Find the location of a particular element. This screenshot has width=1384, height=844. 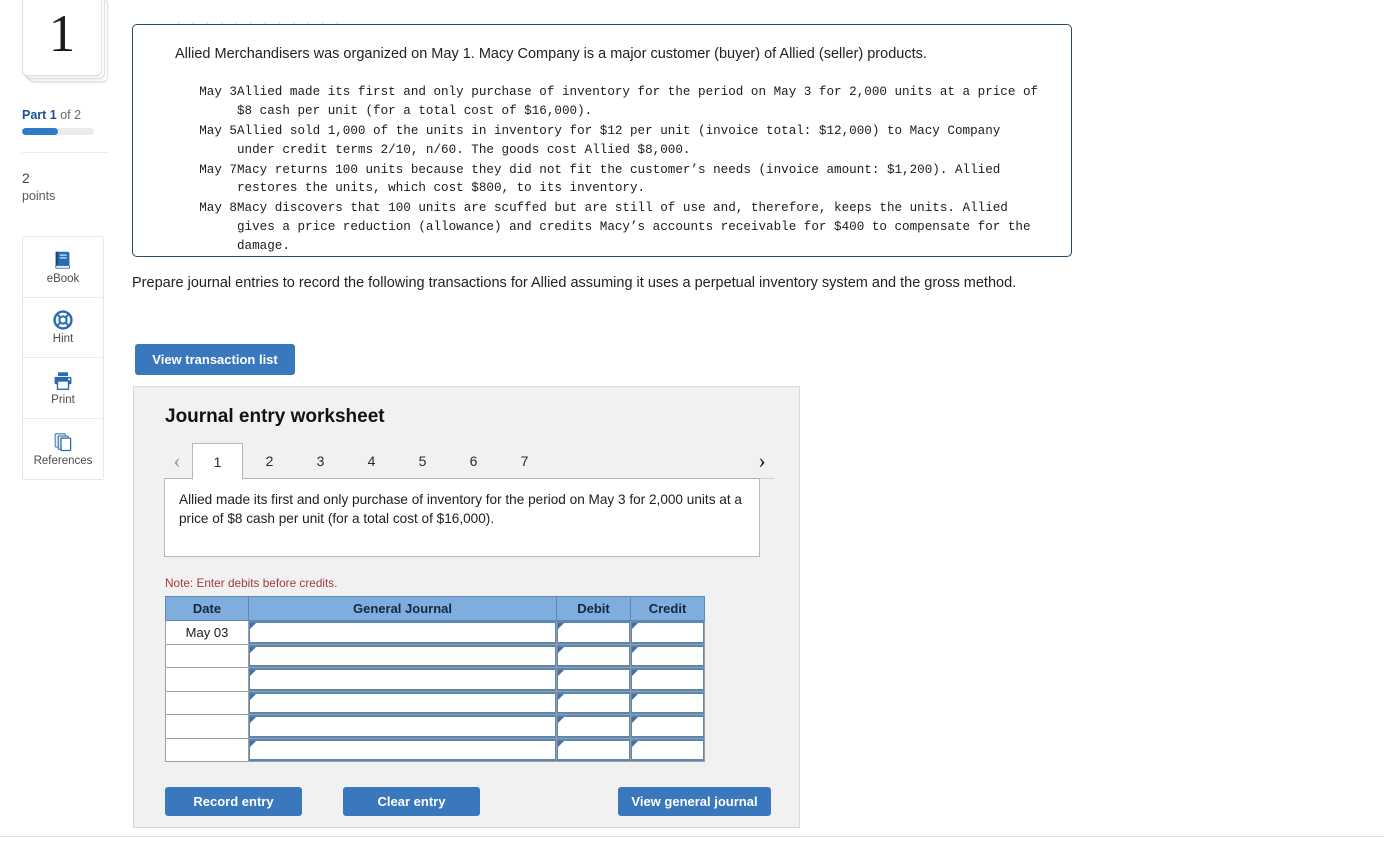

tool-panel: eBook Hint Print References is located at coordinates (63, 358).